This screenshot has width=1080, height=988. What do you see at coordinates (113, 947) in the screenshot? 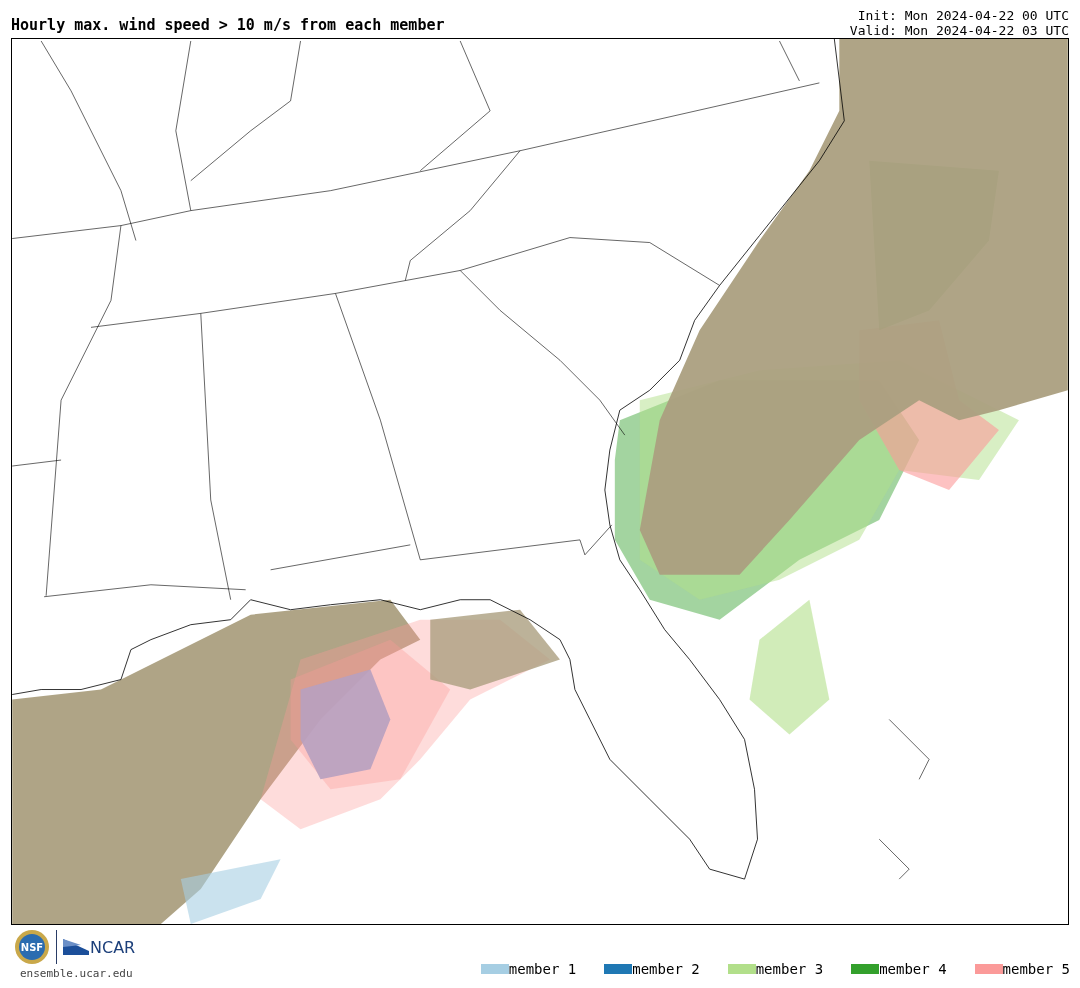
I see `logo-text: NCAR` at bounding box center [113, 947].